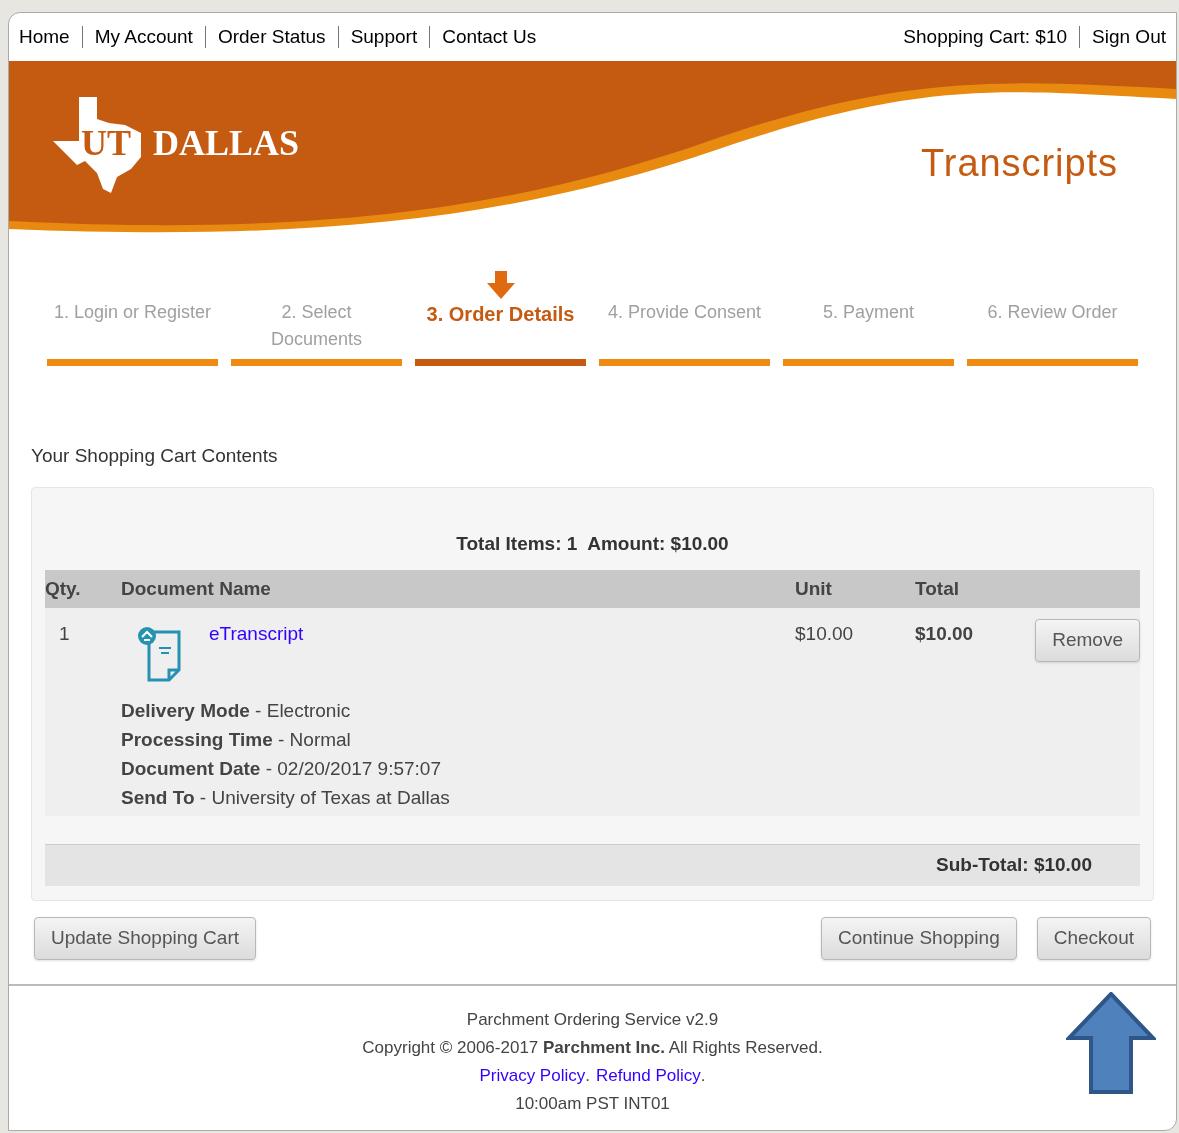  What do you see at coordinates (532, 1075) in the screenshot?
I see `footer-link: Privacy Policy` at bounding box center [532, 1075].